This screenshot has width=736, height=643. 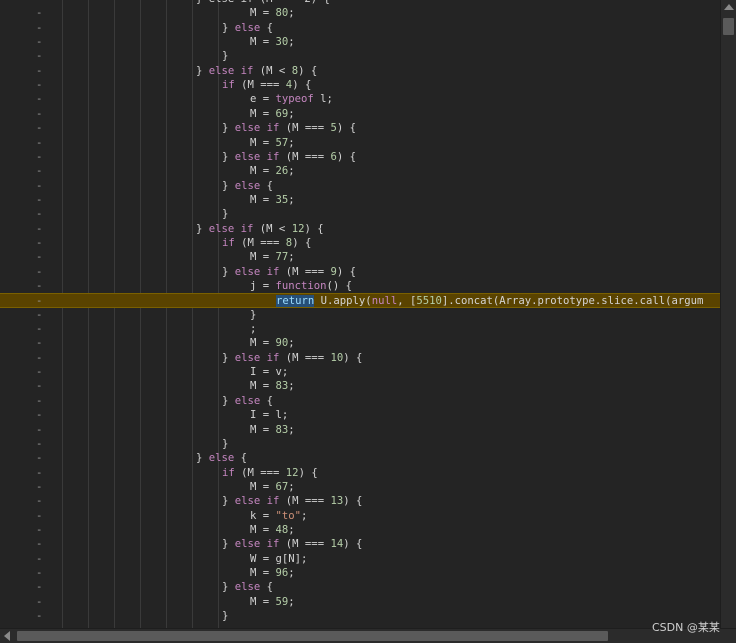 I want to click on code-line: -} else if (M === 13) {, so click(x=360, y=501).